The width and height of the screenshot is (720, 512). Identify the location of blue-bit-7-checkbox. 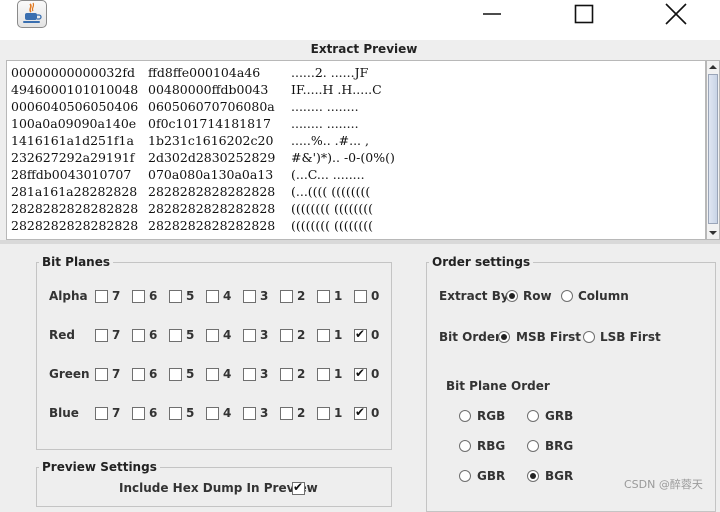
(101, 413).